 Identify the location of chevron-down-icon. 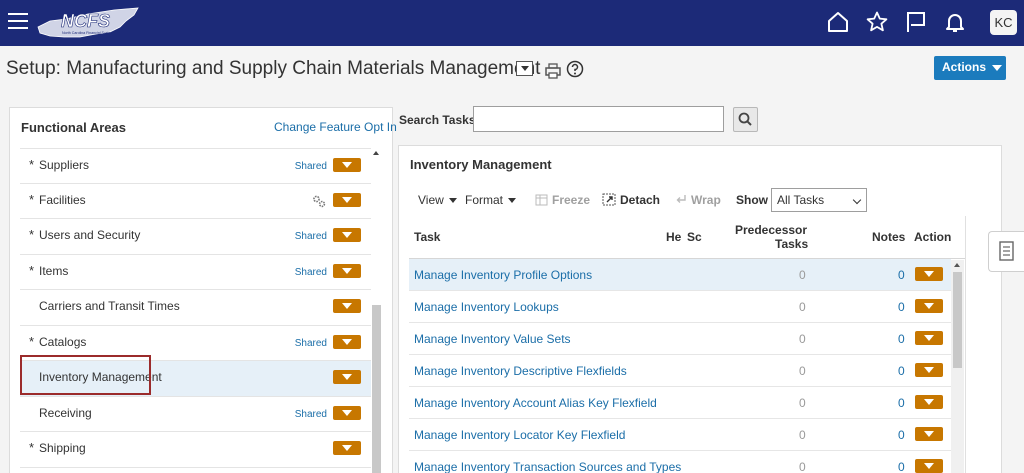
(512, 201).